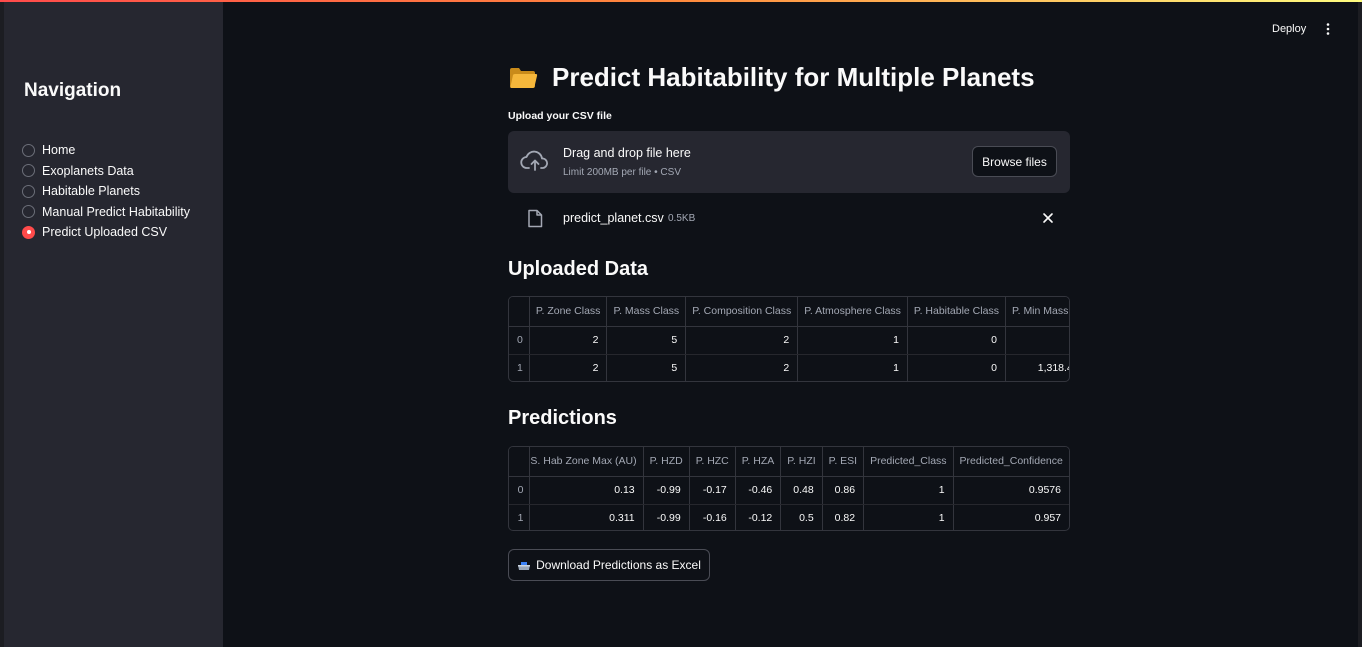 The width and height of the screenshot is (1362, 647). Describe the element at coordinates (681, 1) in the screenshot. I see `top-decoration-bar` at that location.